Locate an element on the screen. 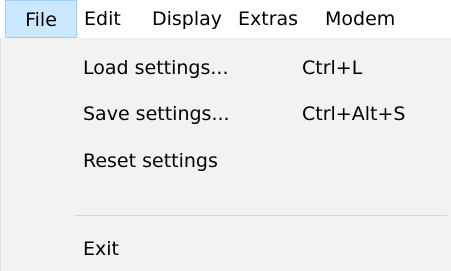 The height and width of the screenshot is (271, 451). menu-file: File is located at coordinates (41, 19).